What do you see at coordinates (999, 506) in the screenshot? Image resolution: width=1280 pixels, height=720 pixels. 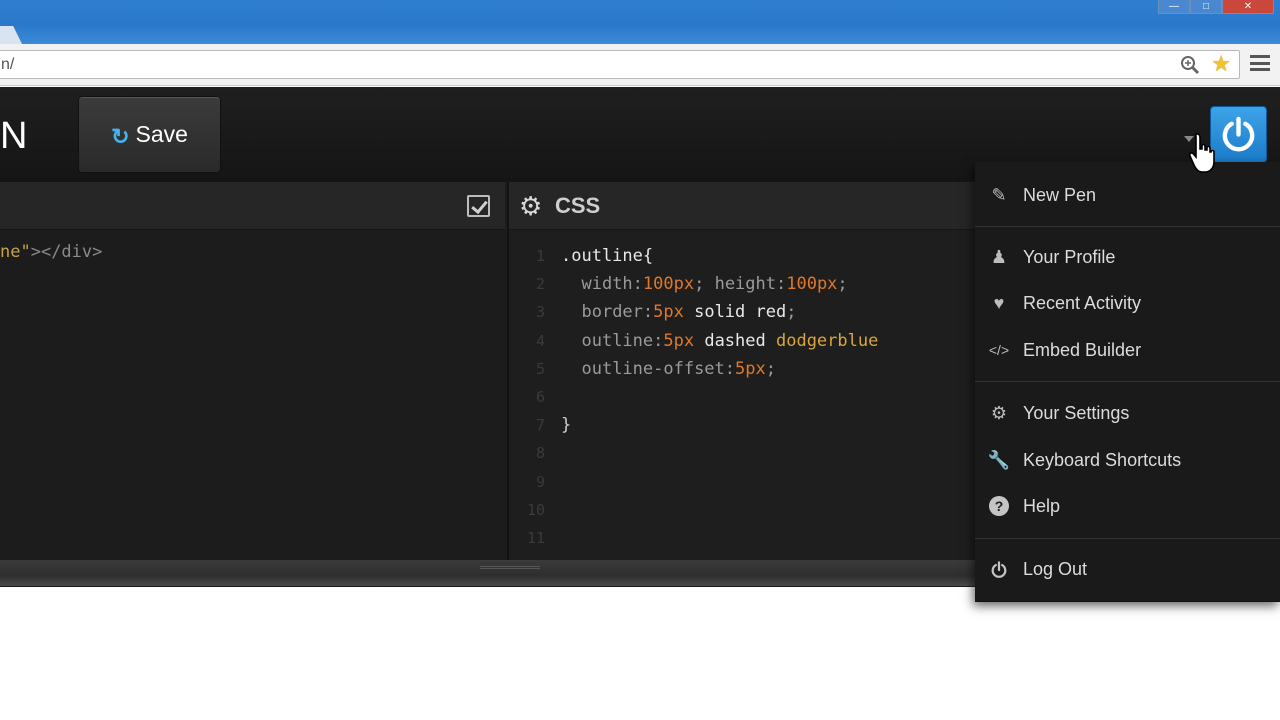 I see `help-icon: ?` at bounding box center [999, 506].